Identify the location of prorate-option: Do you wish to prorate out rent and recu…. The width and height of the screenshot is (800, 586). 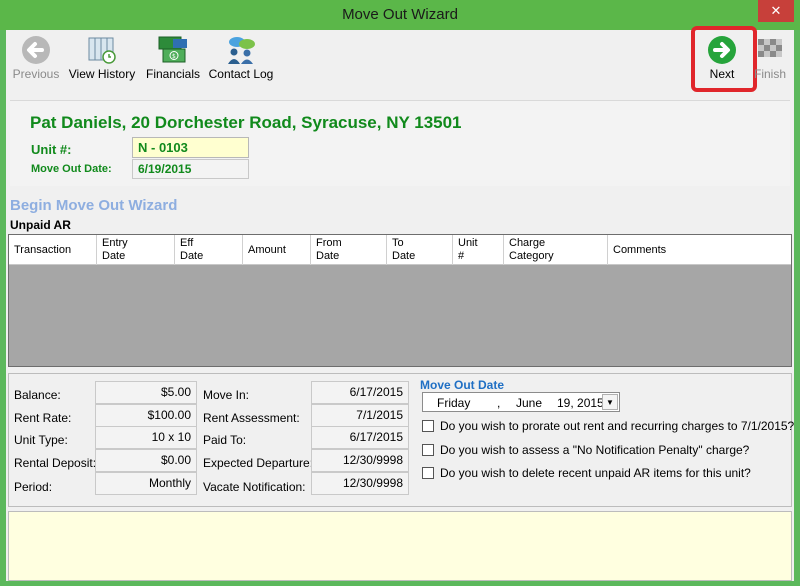
(608, 426).